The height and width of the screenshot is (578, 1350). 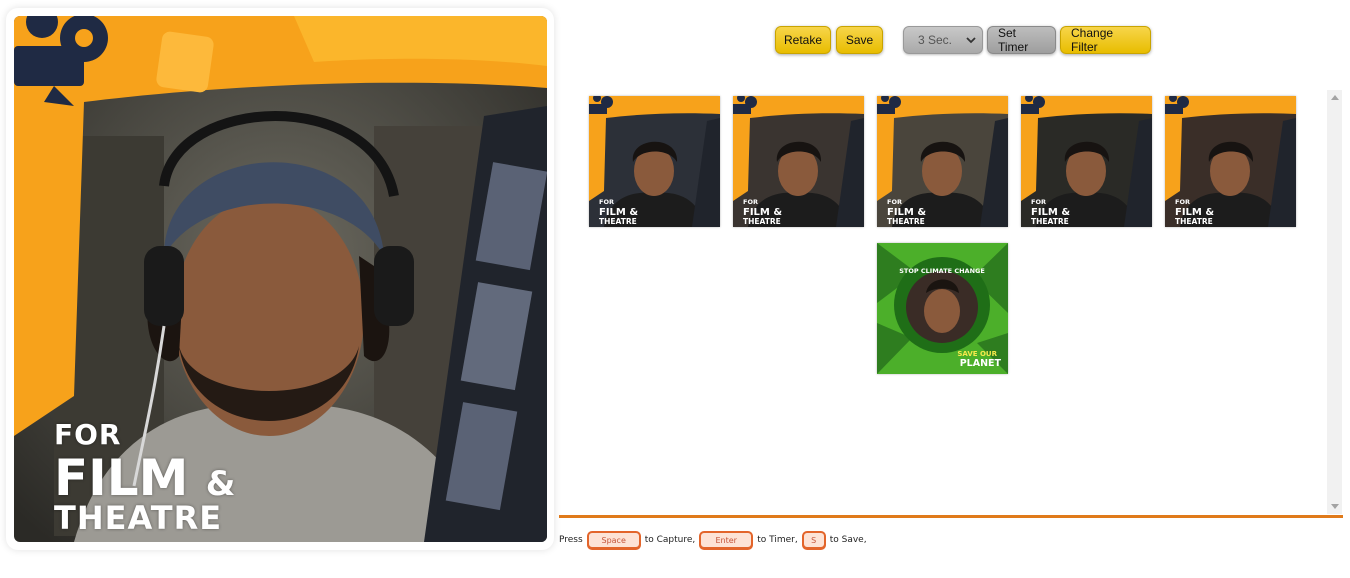 I want to click on timer-select: 3 Sec., so click(x=943, y=40).